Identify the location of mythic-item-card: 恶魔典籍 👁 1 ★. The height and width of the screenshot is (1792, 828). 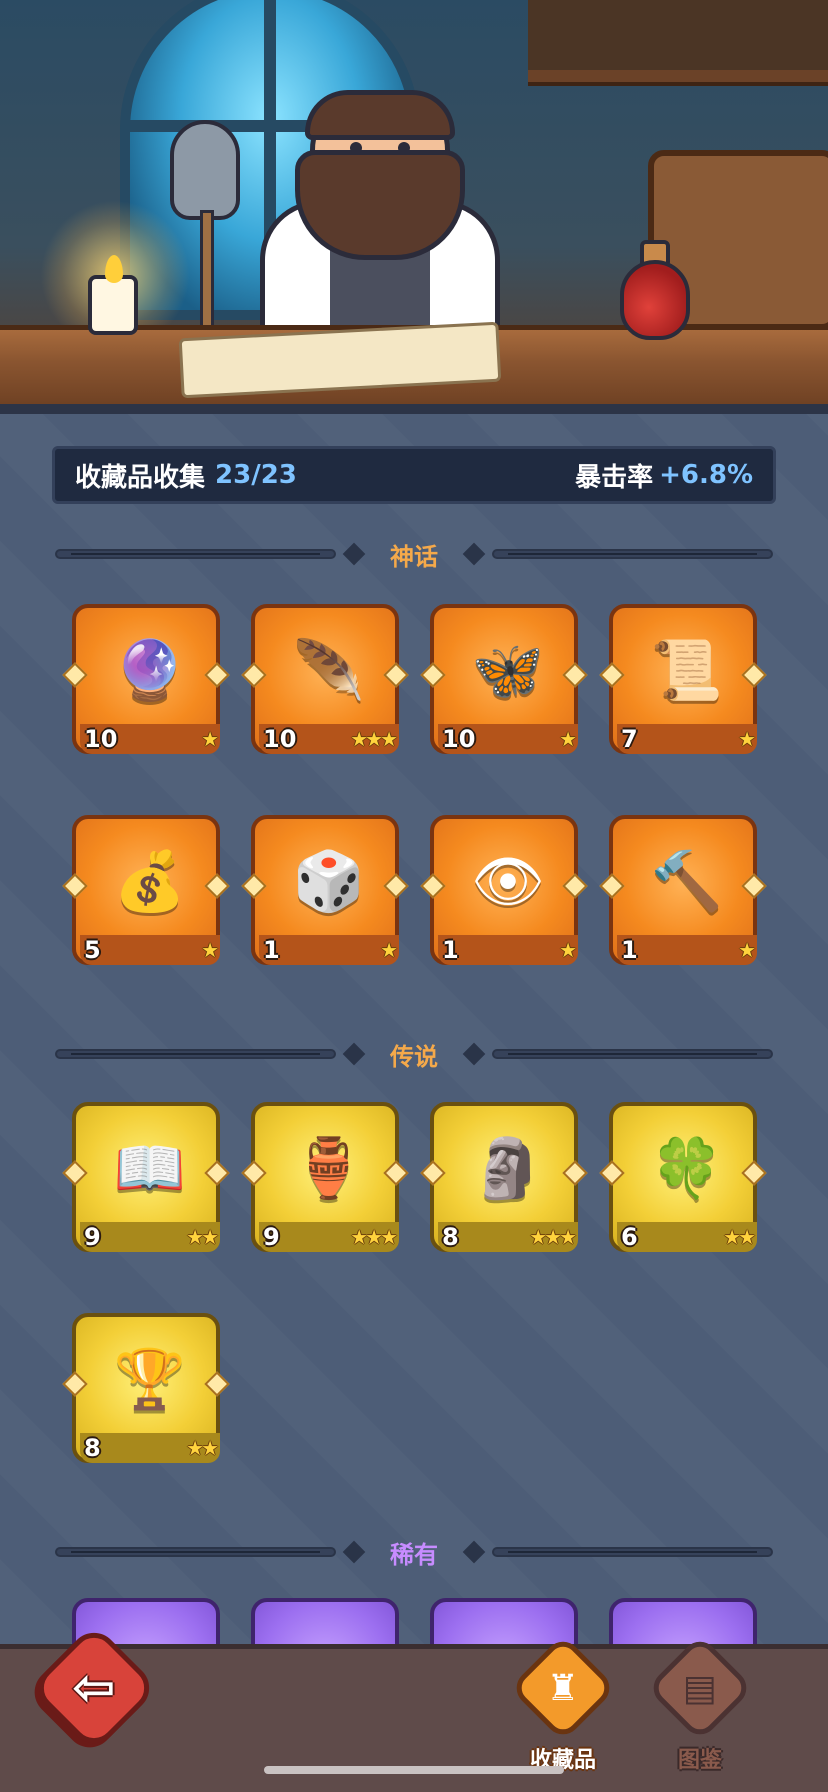
(504, 907).